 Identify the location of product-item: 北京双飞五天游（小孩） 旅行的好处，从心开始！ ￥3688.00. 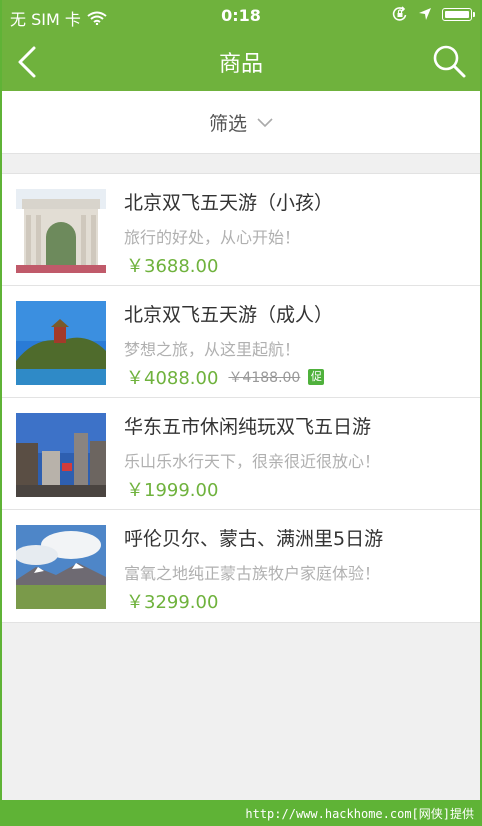
(241, 230).